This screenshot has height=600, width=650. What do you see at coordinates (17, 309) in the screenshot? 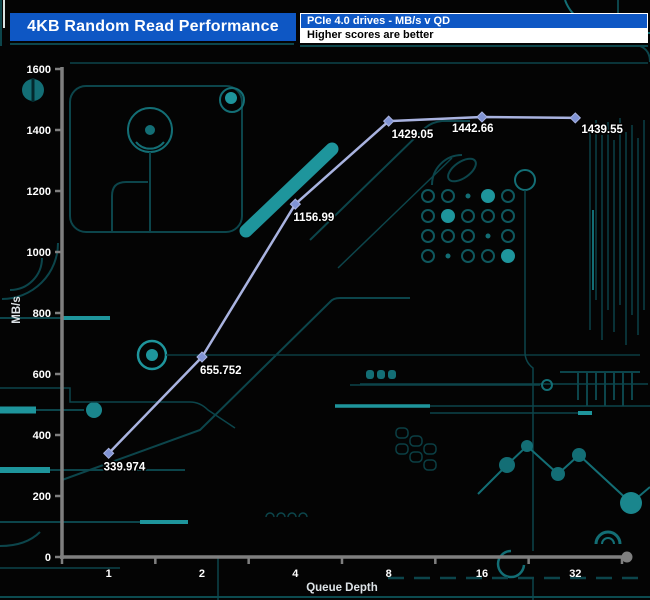
I see `y-axis-title: MB/s` at bounding box center [17, 309].